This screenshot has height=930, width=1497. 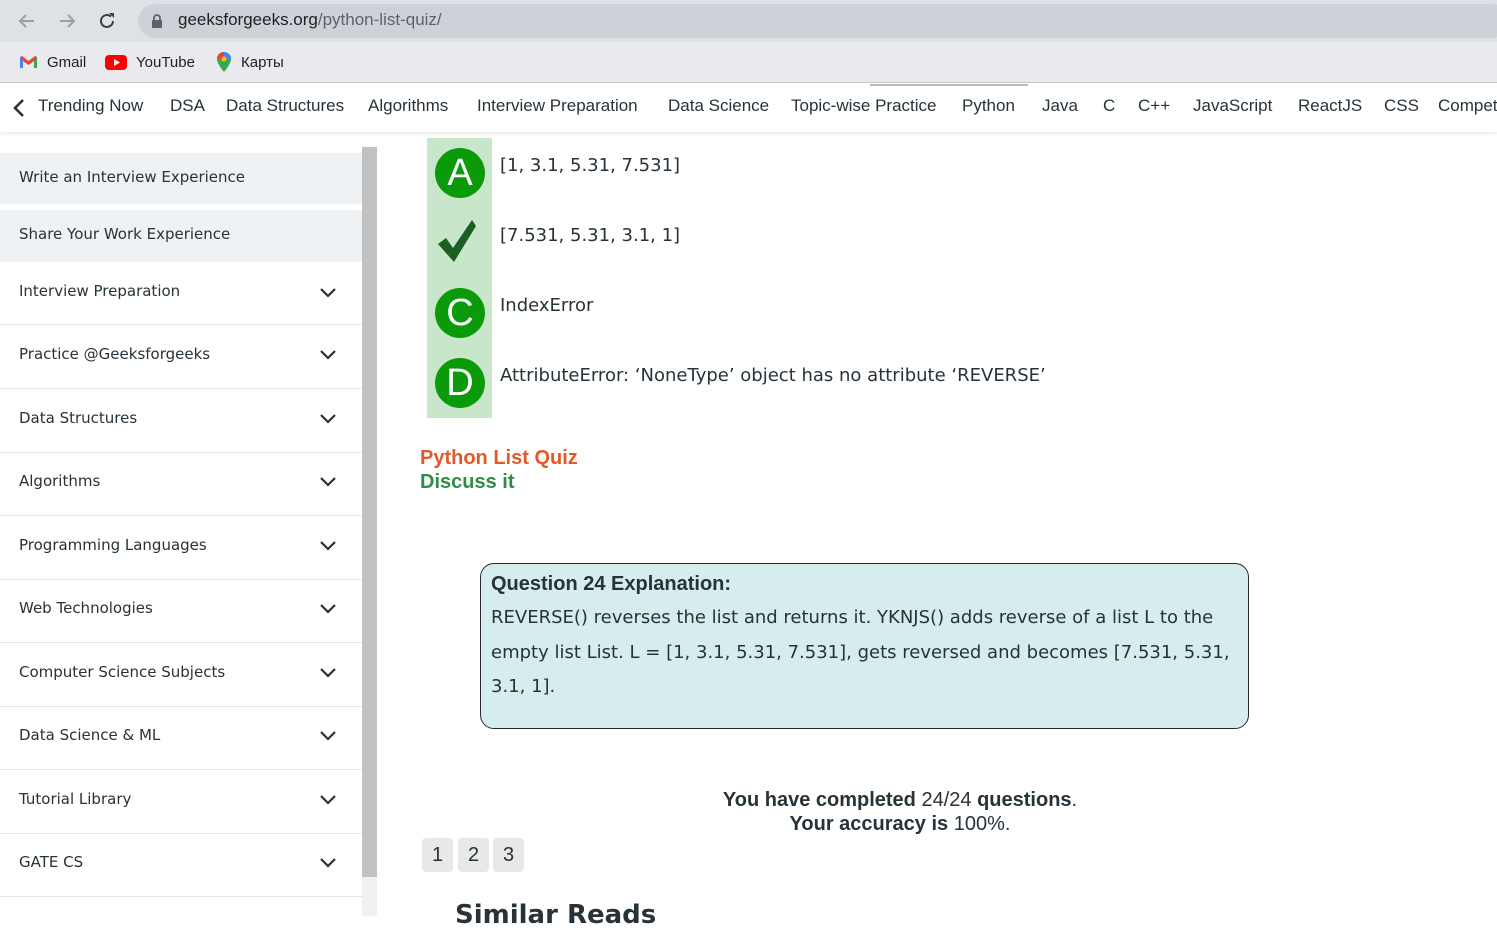 I want to click on sidebar-item-algorithms: Algorithms, so click(x=181, y=484).